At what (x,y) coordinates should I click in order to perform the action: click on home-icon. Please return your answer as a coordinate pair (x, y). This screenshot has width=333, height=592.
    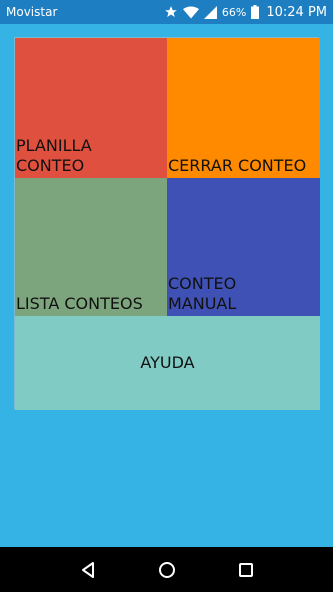
    Looking at the image, I should click on (167, 570).